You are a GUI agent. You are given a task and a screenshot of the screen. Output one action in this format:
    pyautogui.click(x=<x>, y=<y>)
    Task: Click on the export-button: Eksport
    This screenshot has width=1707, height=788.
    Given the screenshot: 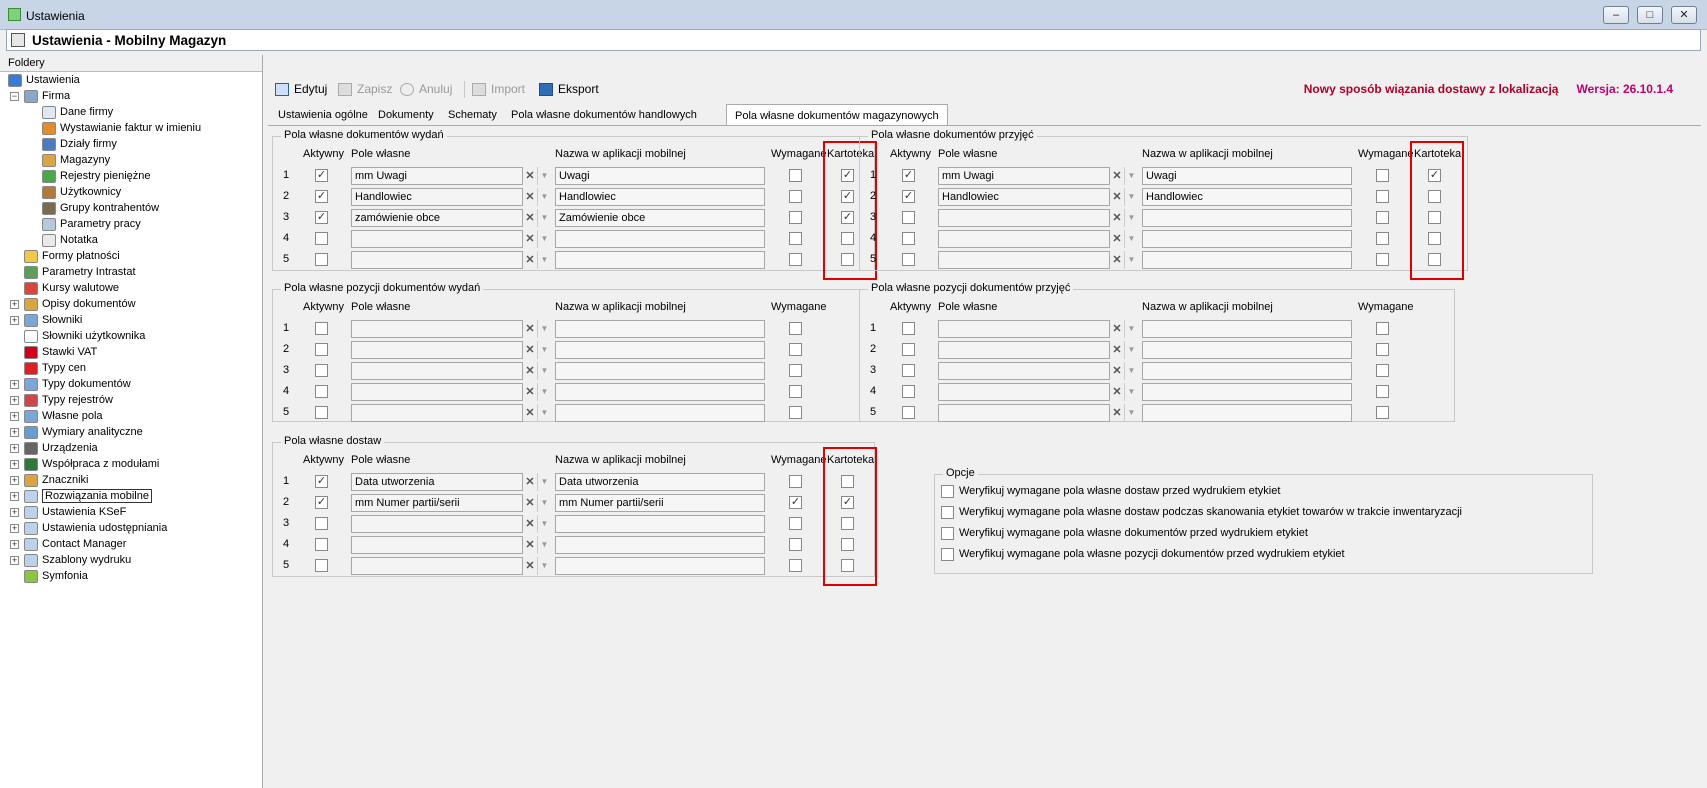 What is the action you would take?
    pyautogui.click(x=569, y=89)
    